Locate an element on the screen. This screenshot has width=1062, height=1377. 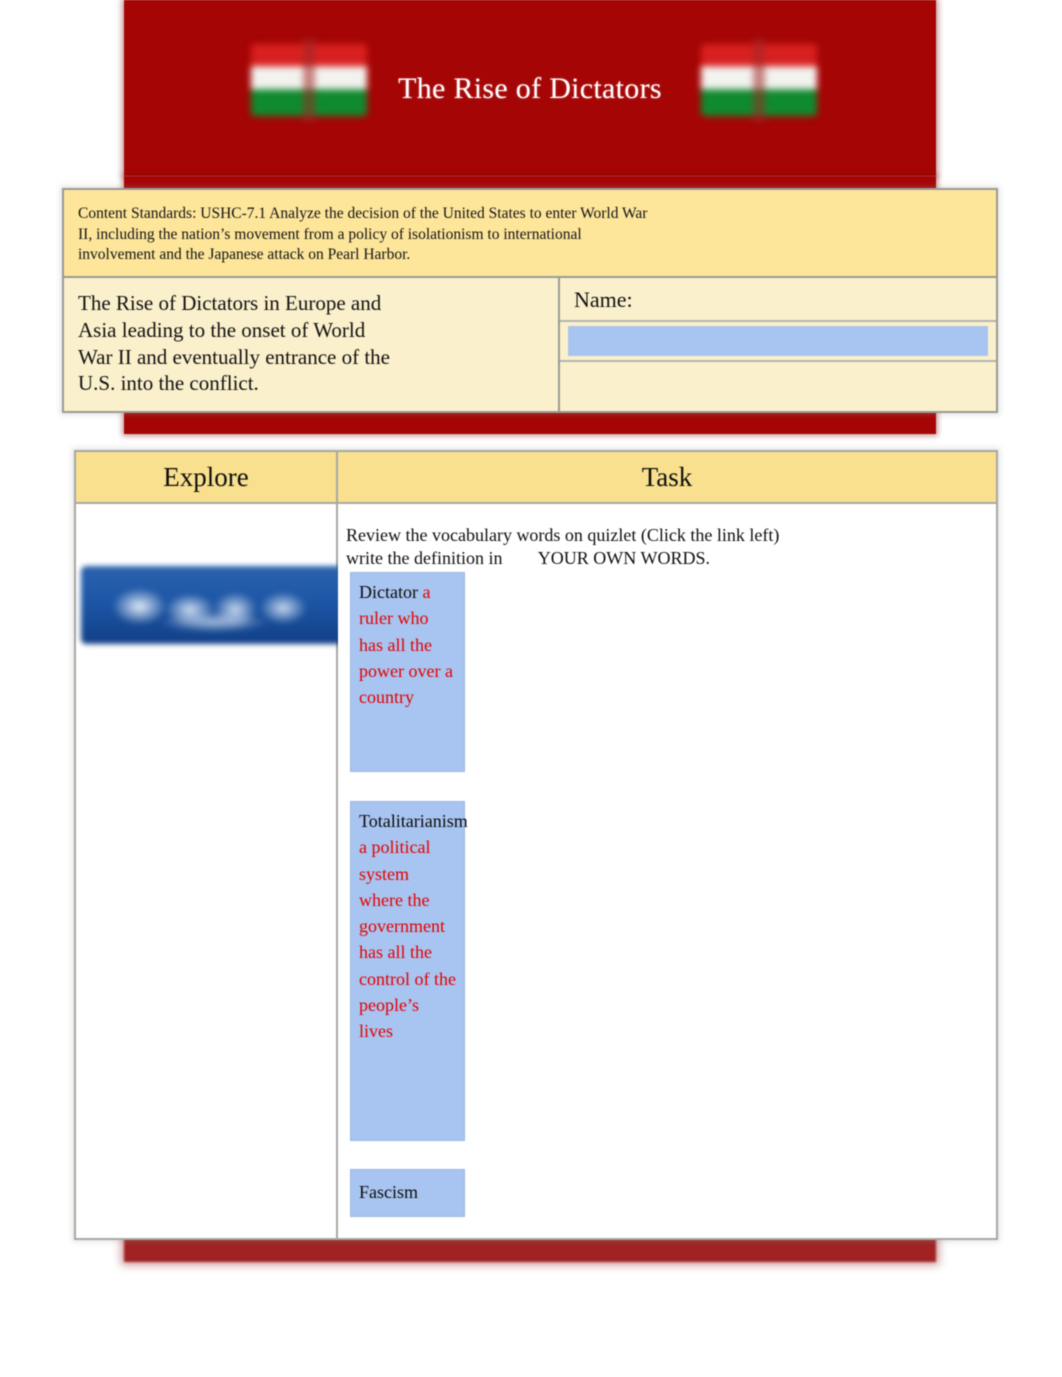
description-line-2: Asia leading to the onset of World is located at coordinates (222, 329).